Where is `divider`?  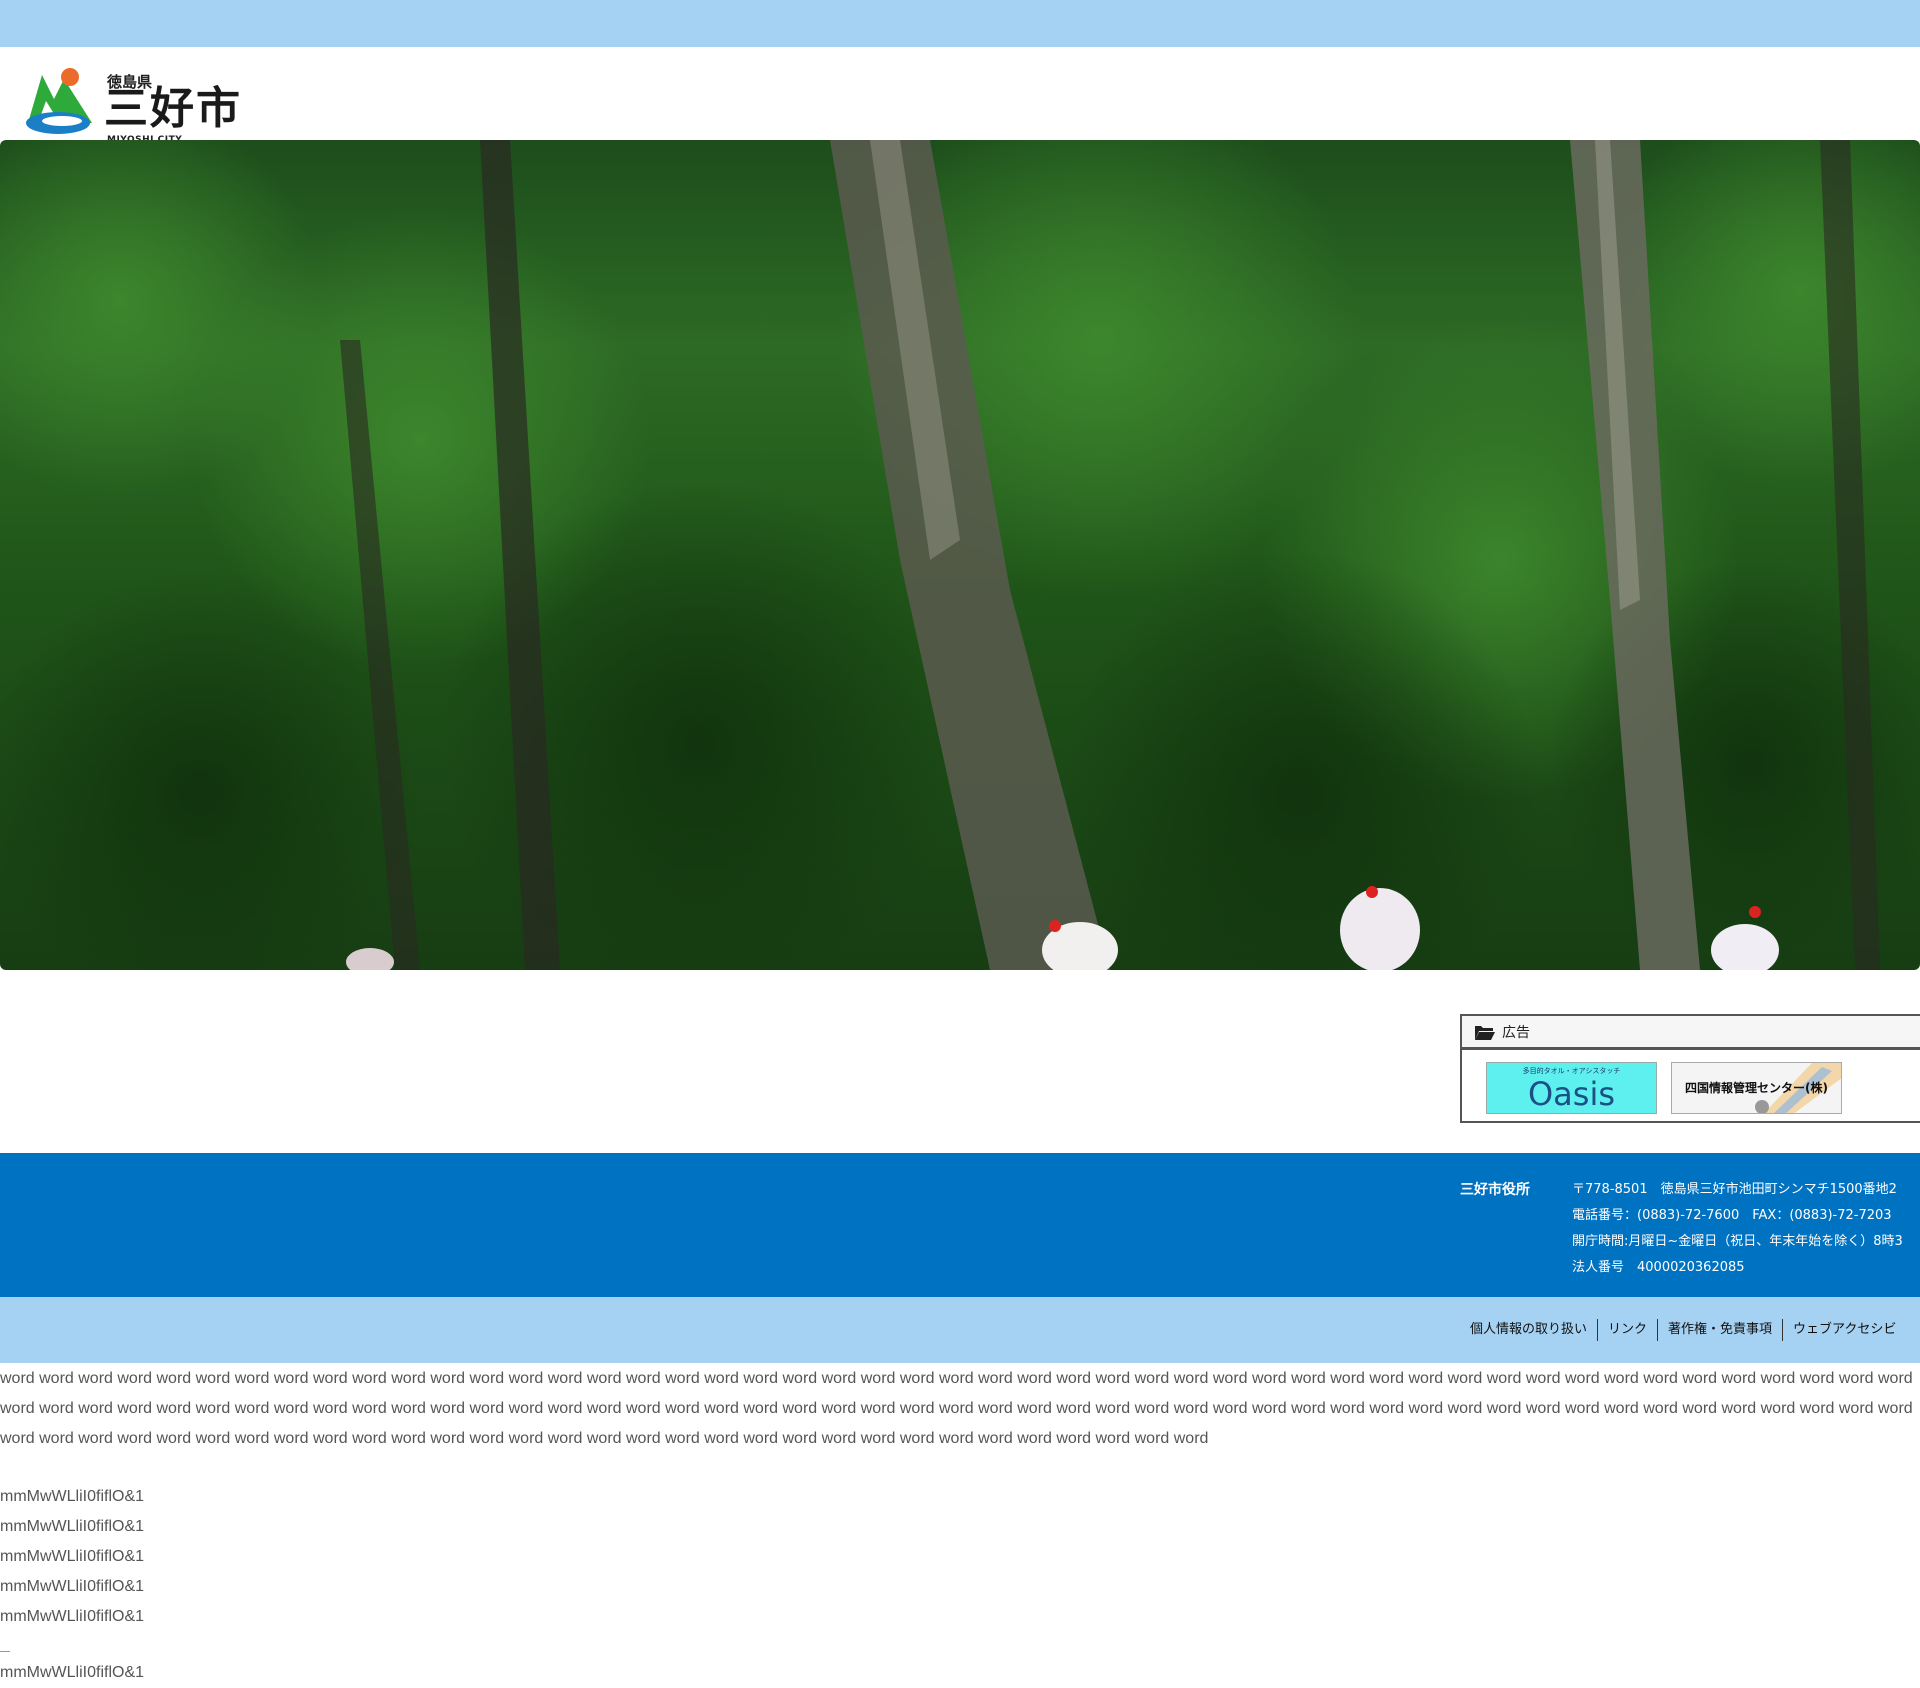
divider is located at coordinates (5, 1651).